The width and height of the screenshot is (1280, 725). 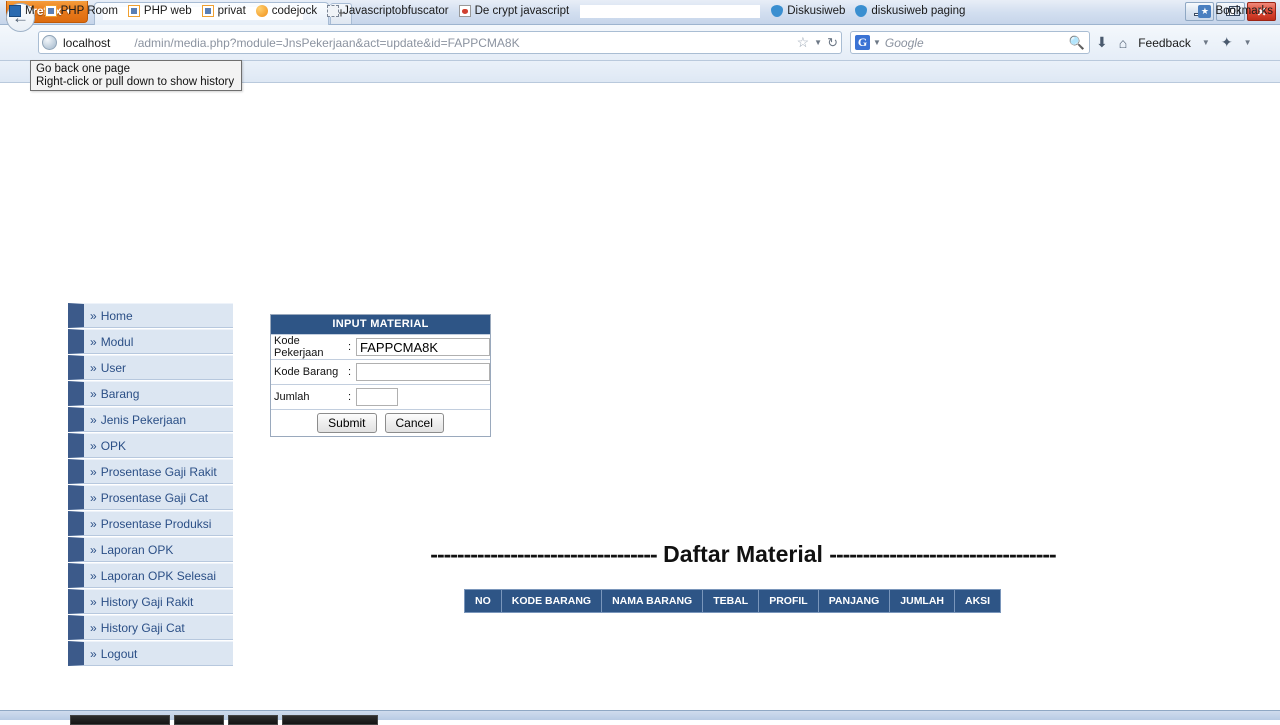 I want to click on sidebar-item-jenis-pekerjaan: » Jenis Pekerjaan, so click(x=150, y=419).